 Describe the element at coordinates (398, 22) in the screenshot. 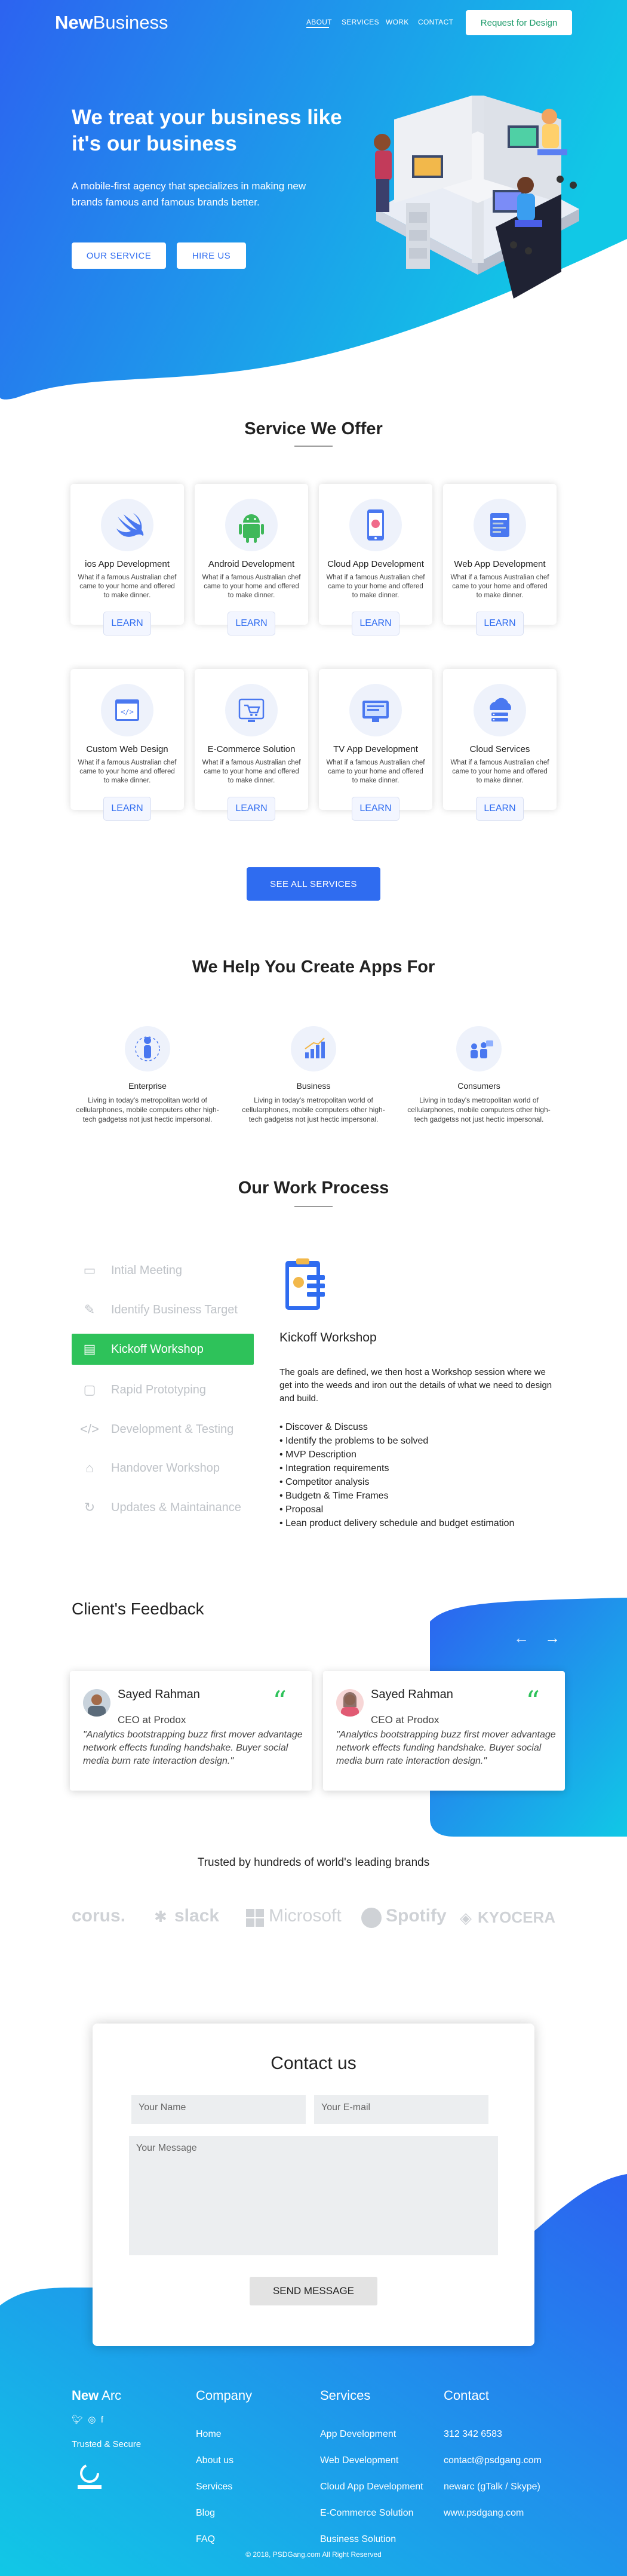

I see `nav-work: WORK` at that location.